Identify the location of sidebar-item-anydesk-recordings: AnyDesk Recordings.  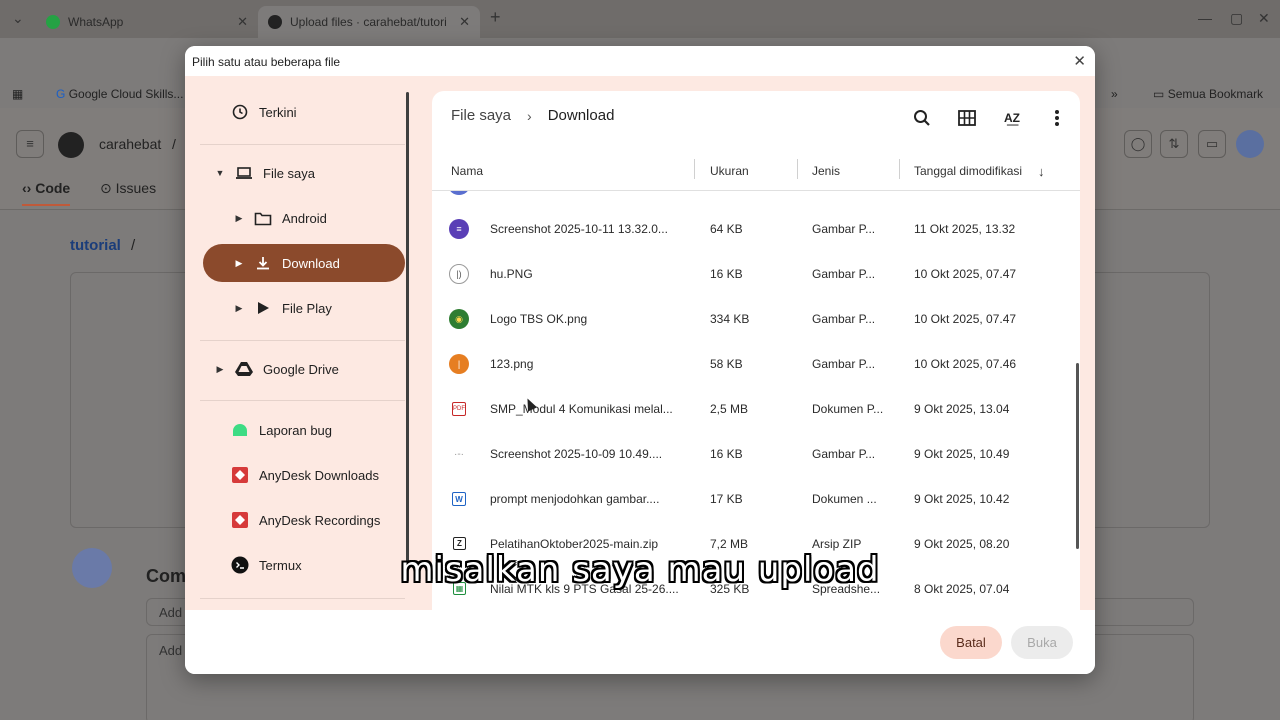
(305, 520).